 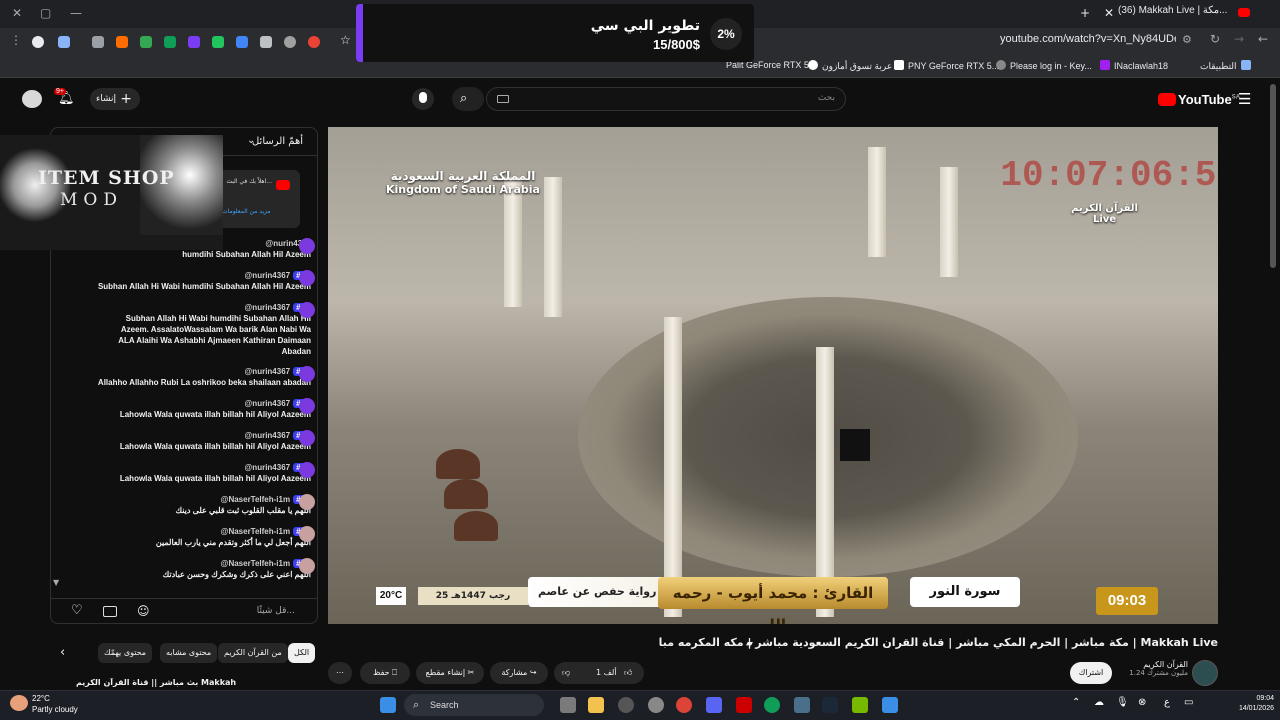 What do you see at coordinates (474, 705) in the screenshot?
I see `taskbar-search: ⌕ Search` at bounding box center [474, 705].